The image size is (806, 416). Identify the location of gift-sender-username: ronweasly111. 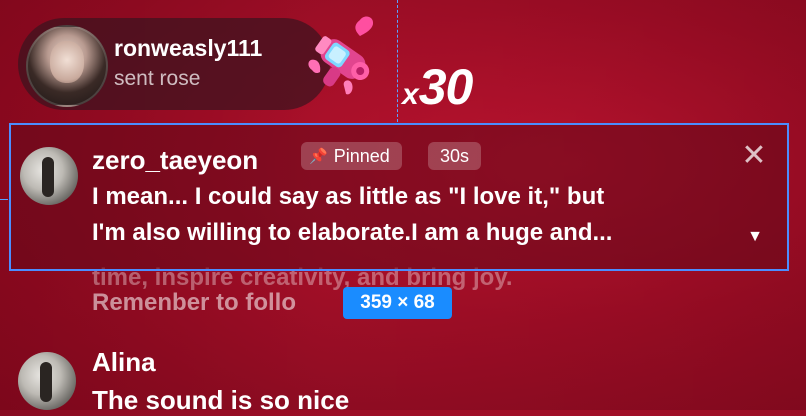
(188, 48).